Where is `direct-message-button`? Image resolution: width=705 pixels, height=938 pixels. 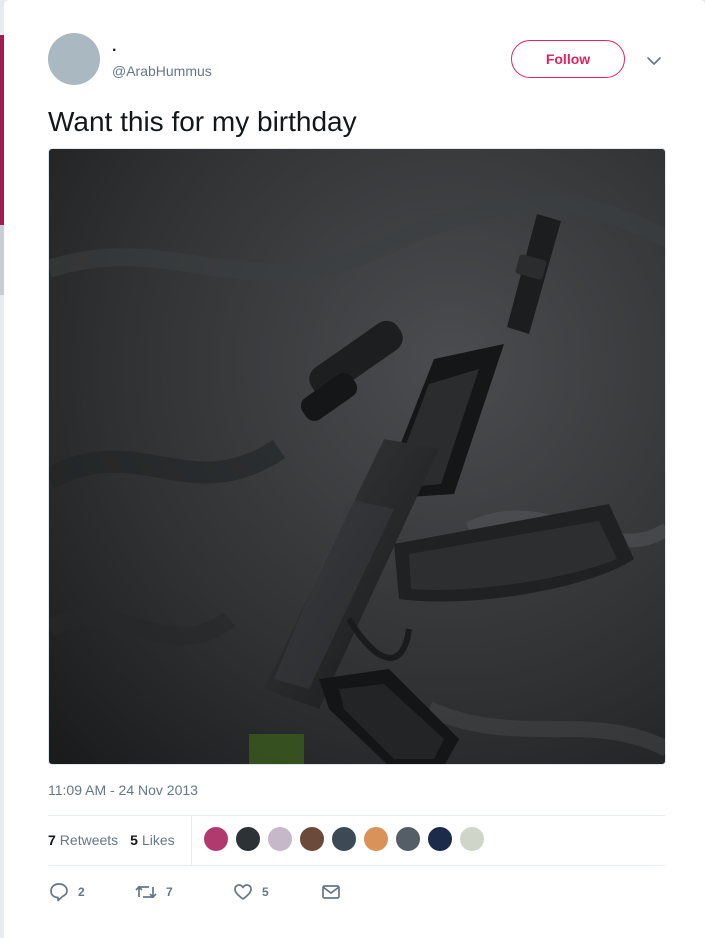 direct-message-button is located at coordinates (331, 892).